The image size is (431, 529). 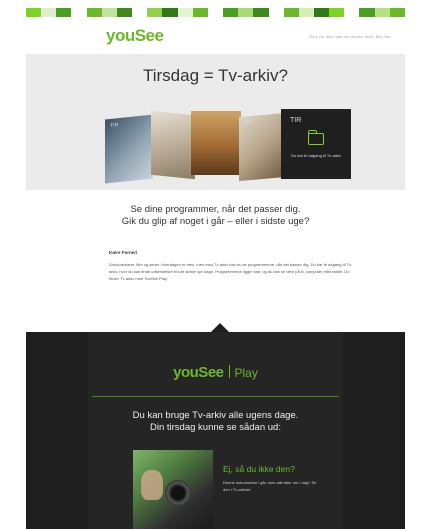 I want to click on feature-title: Ej, så du ikke den?, so click(x=259, y=469).